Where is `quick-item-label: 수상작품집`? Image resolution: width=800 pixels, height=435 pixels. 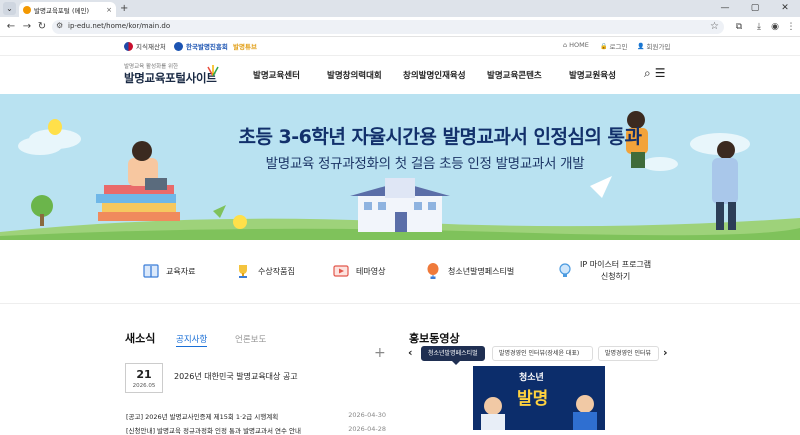 quick-item-label: 수상작품집 is located at coordinates (276, 271).